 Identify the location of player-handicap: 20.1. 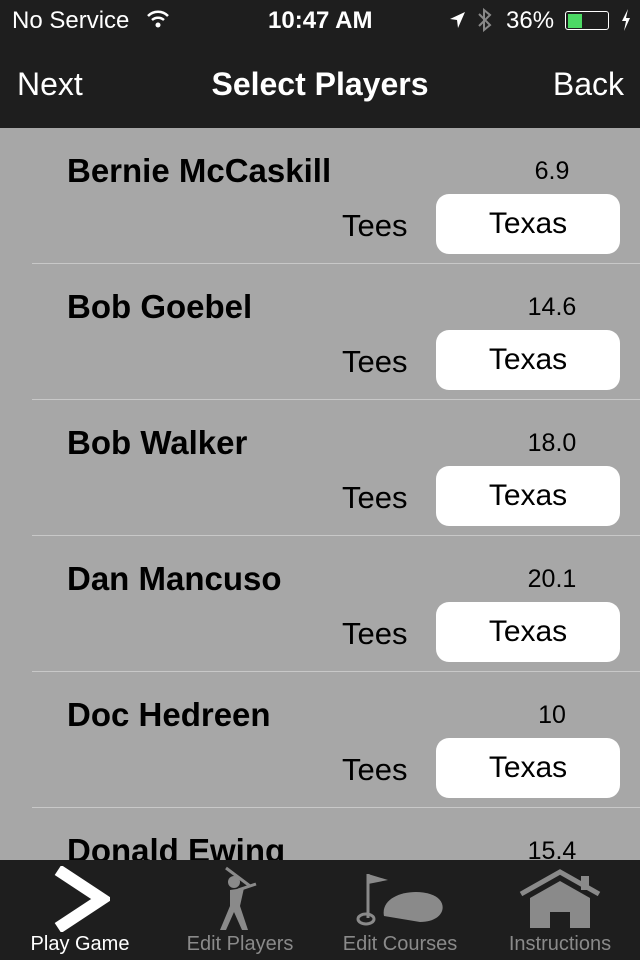
(552, 579).